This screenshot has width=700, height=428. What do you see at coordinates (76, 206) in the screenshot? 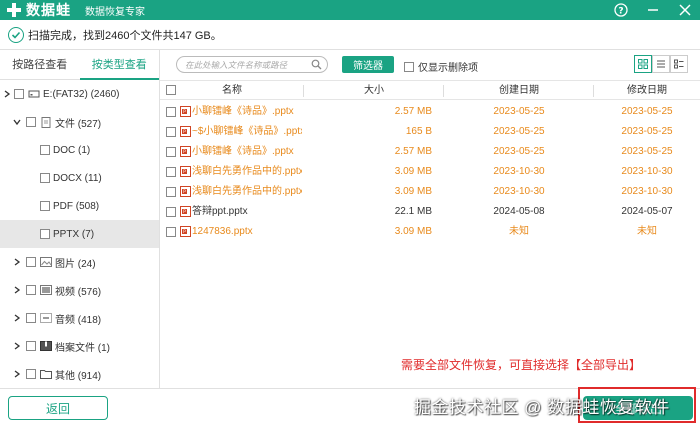
I see `tree-item-label: PDF (508)` at bounding box center [76, 206].